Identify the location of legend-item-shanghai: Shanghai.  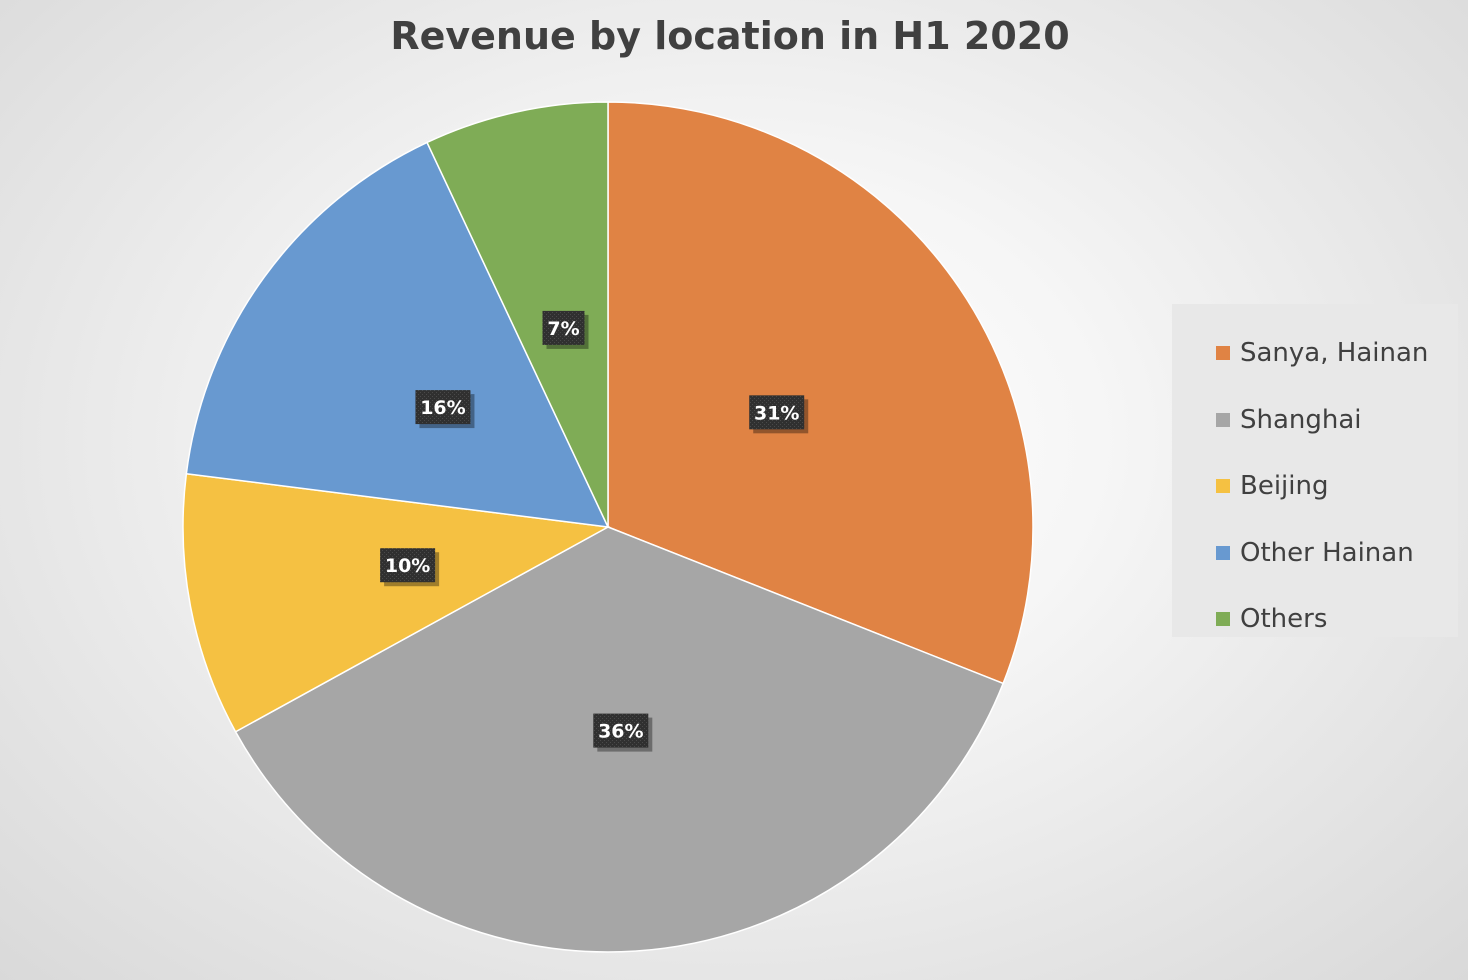
(1315, 420).